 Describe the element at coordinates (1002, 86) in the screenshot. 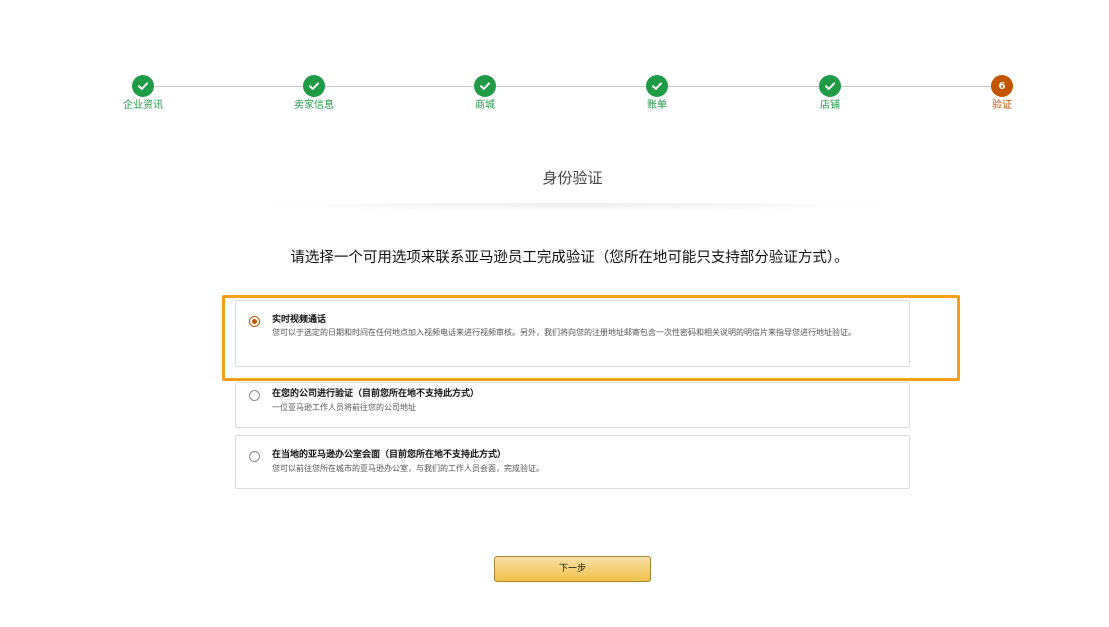

I see `step-number-badge: 6` at that location.